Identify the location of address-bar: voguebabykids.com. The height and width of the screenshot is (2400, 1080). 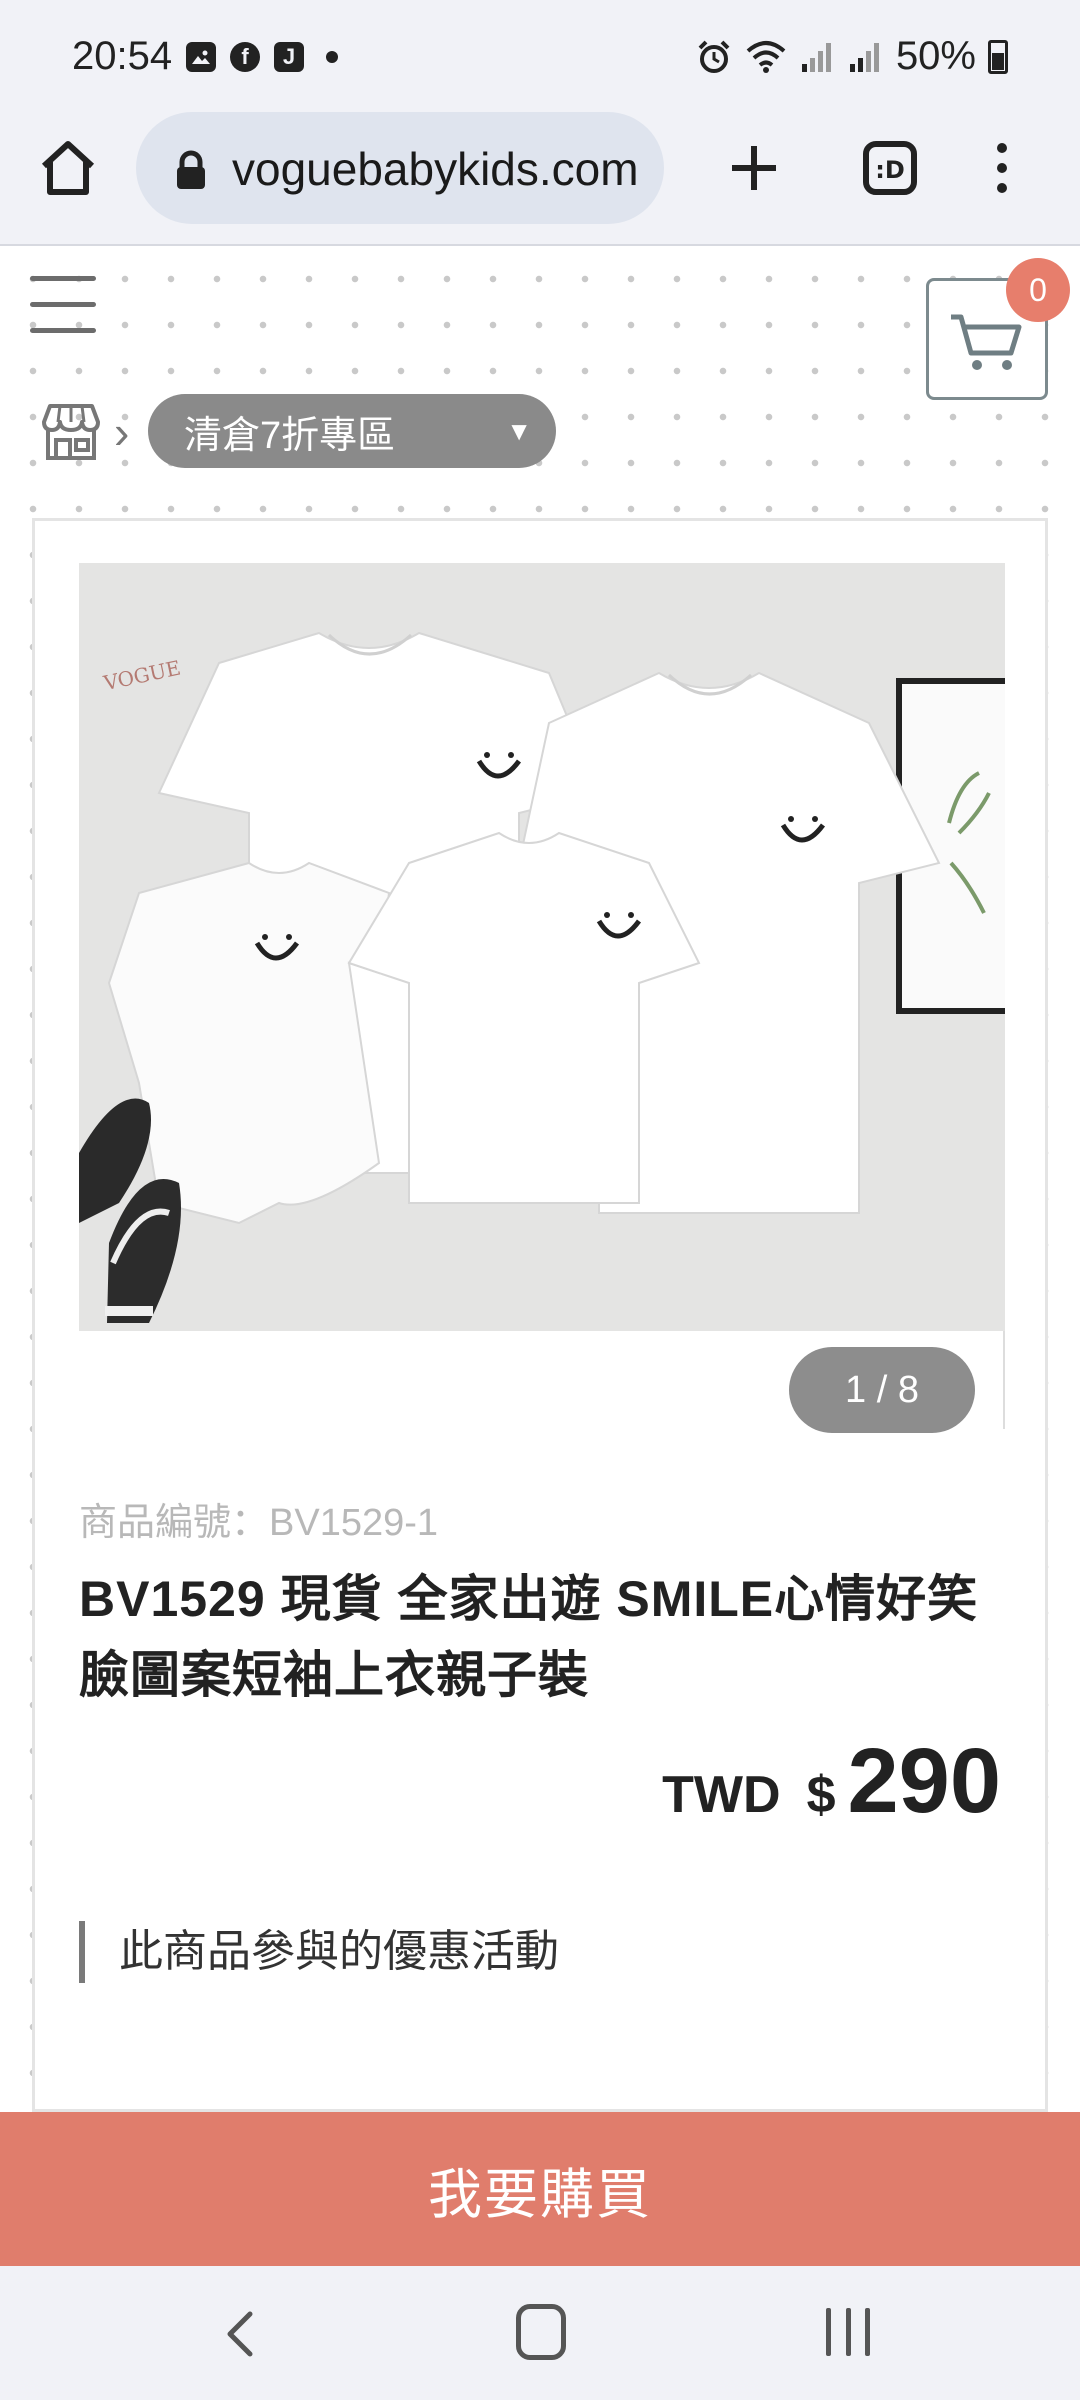
(400, 168).